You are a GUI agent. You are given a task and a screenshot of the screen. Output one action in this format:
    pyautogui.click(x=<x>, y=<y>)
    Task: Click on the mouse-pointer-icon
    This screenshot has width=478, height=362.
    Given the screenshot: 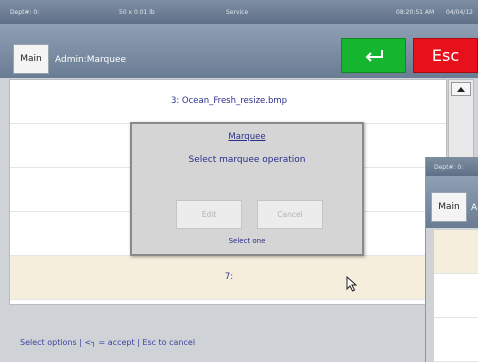 What is the action you would take?
    pyautogui.click(x=352, y=284)
    